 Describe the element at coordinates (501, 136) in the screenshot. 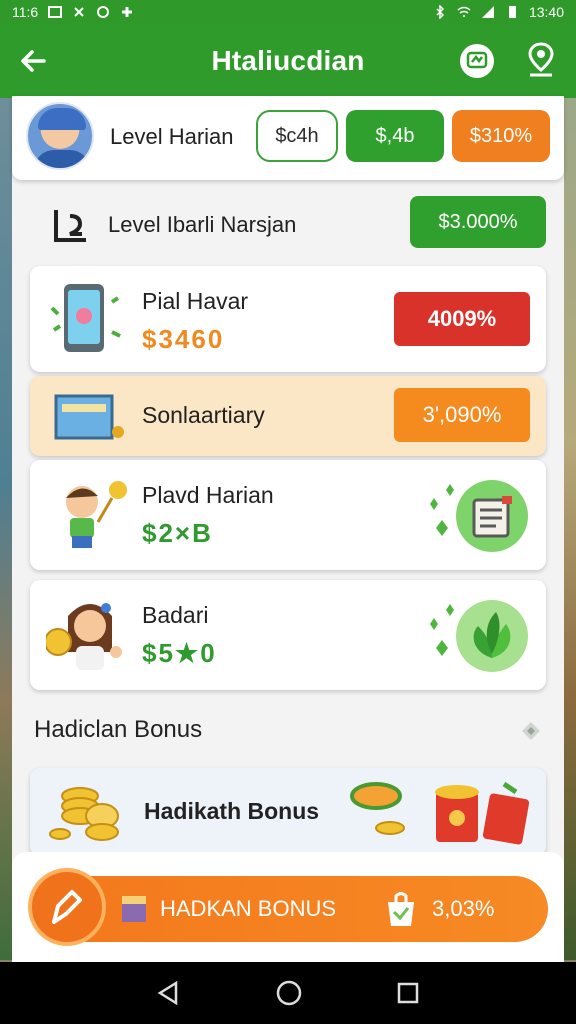

I see `level-orange-button: $310%` at that location.